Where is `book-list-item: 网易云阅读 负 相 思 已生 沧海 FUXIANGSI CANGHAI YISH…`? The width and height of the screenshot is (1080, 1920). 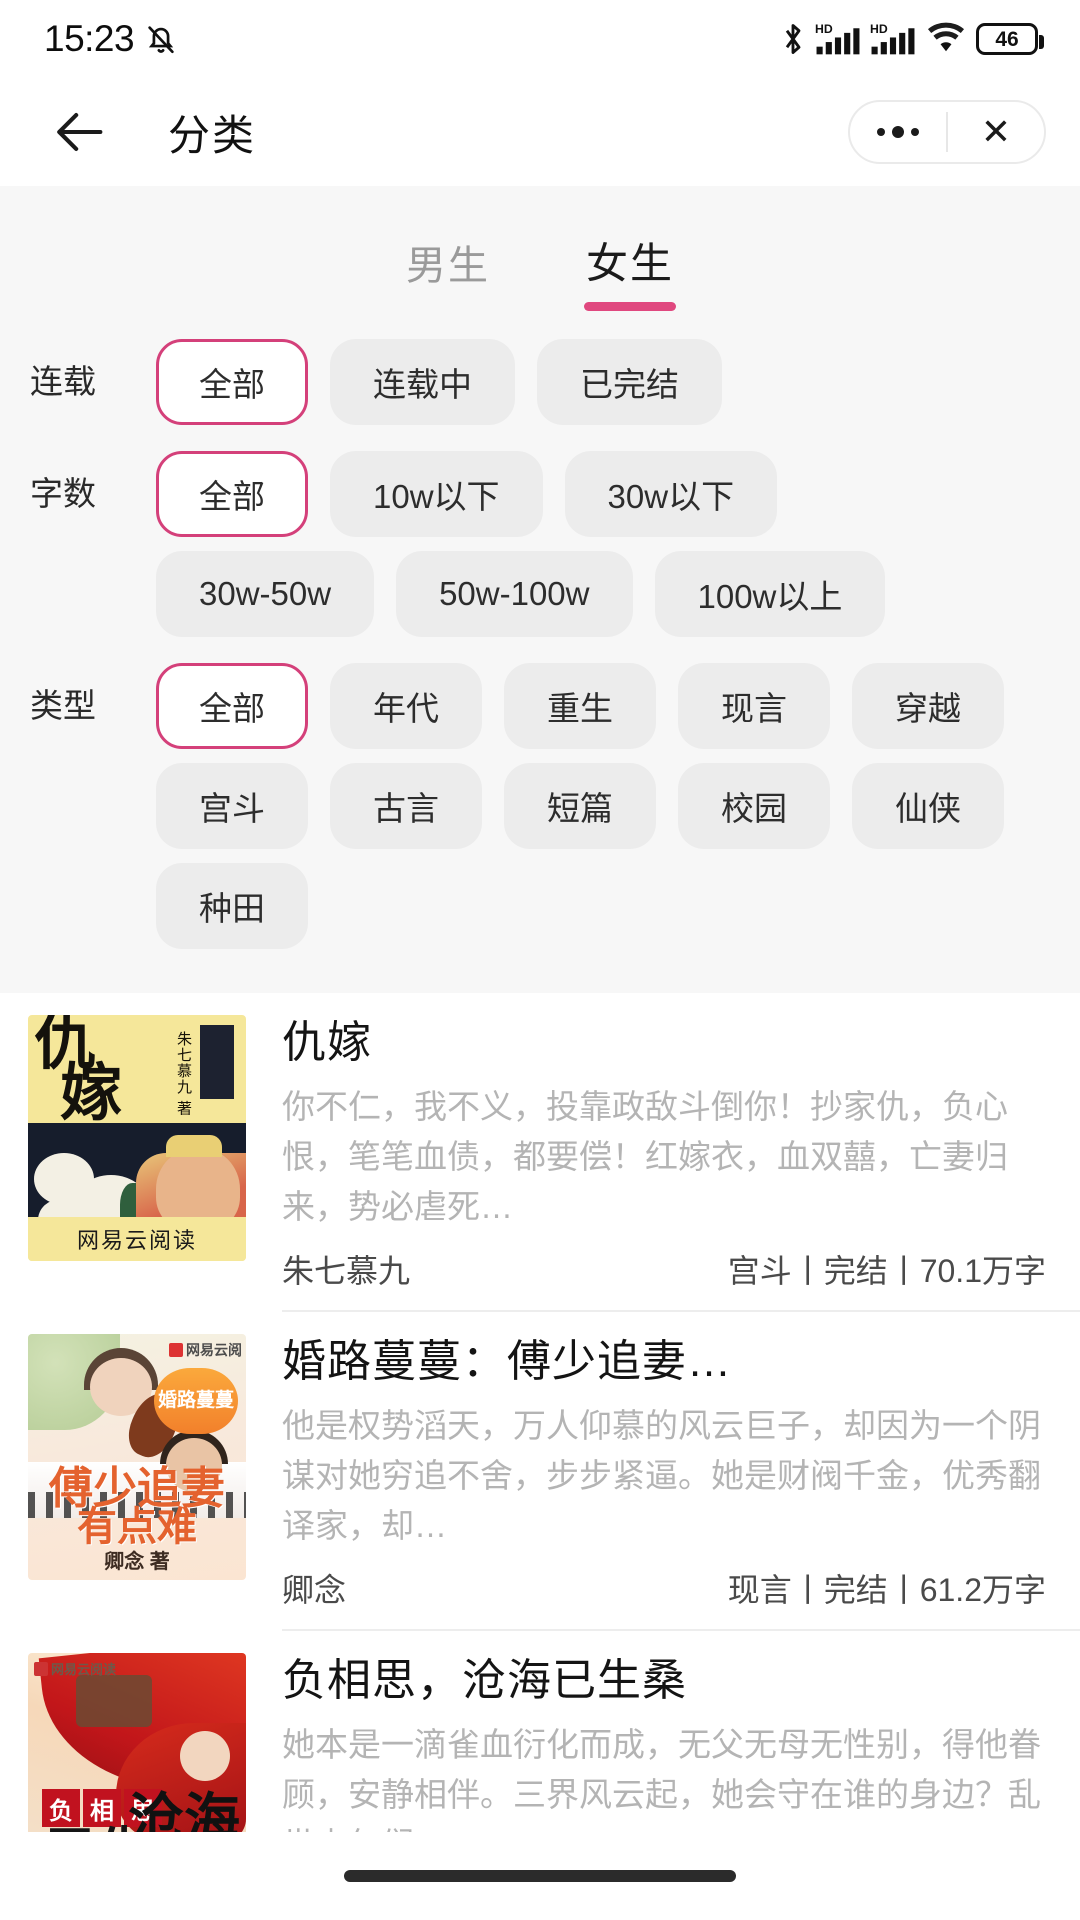
book-list-item: 网易云阅读 负 相 思 已生 沧海 FUXIANGSI CANGHAI YISH… is located at coordinates (540, 1731).